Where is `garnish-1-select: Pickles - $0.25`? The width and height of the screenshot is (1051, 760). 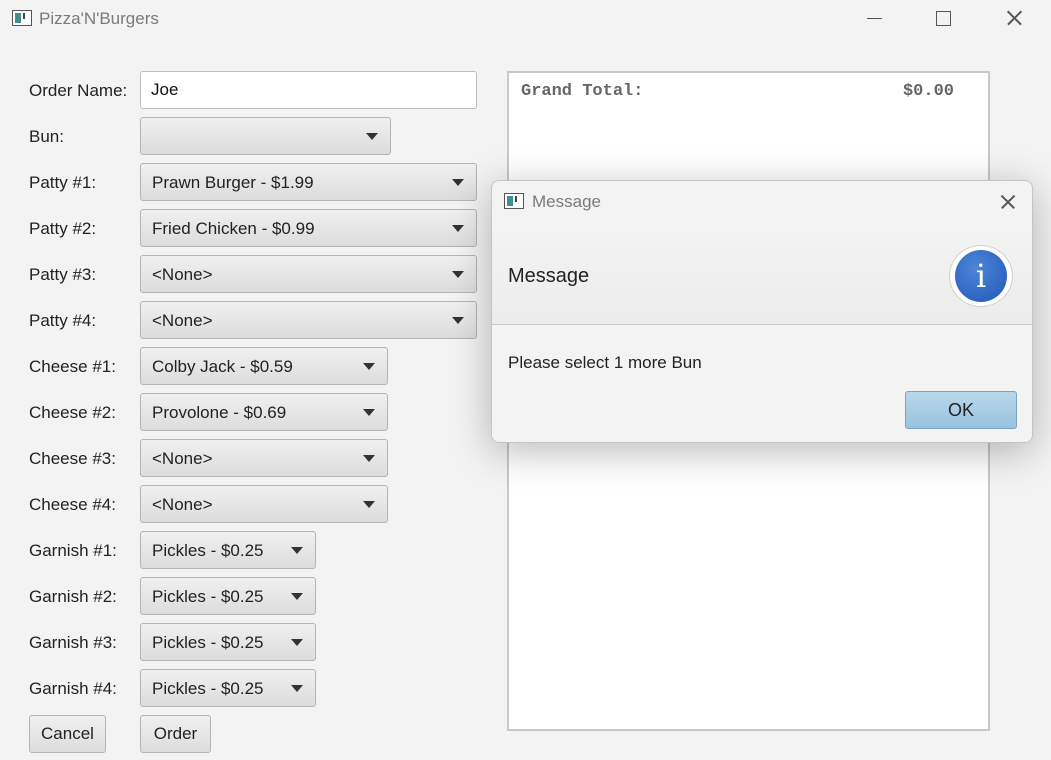 garnish-1-select: Pickles - $0.25 is located at coordinates (228, 550).